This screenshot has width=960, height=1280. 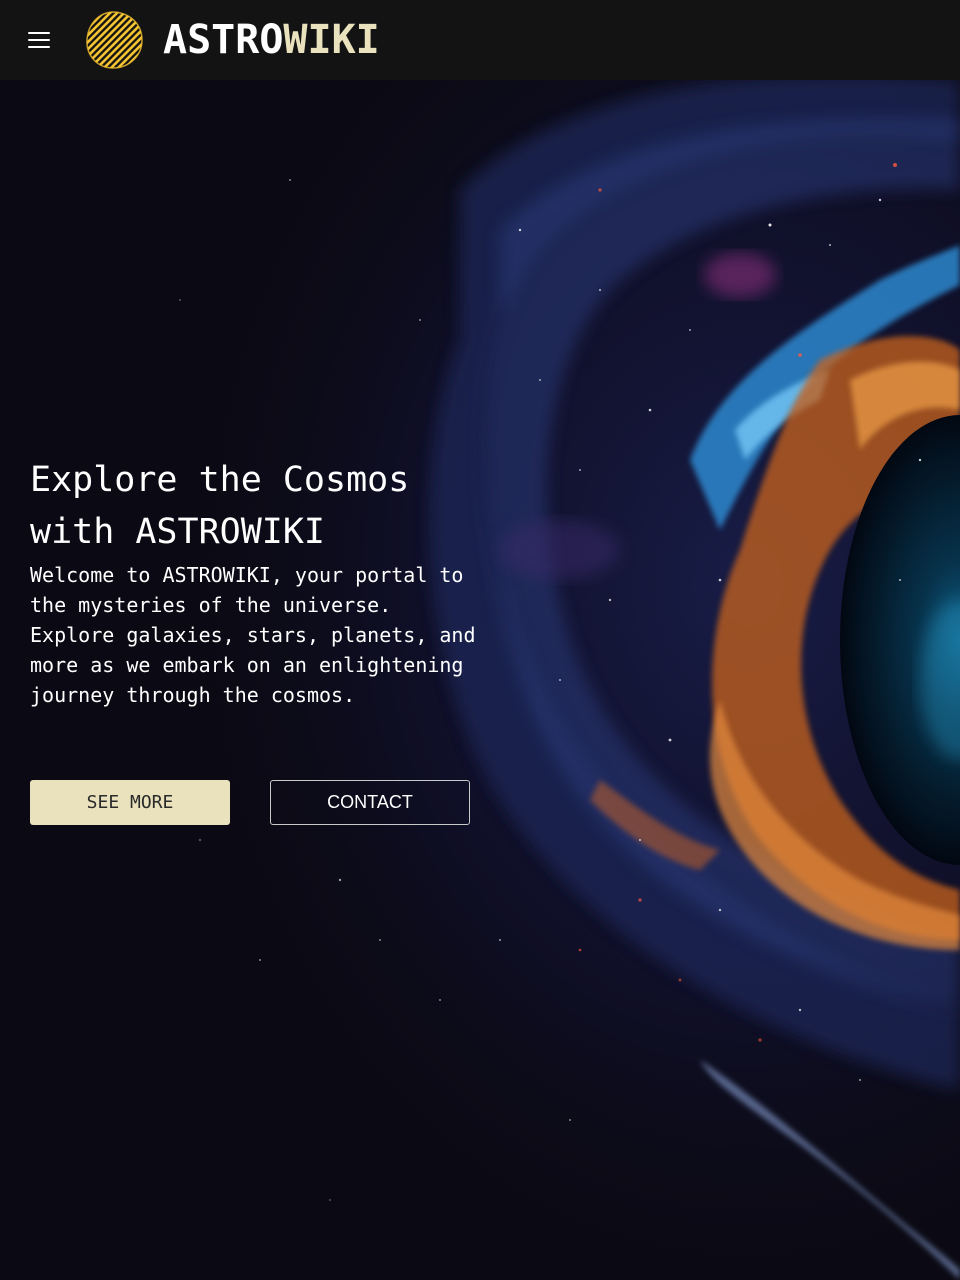 What do you see at coordinates (130, 802) in the screenshot?
I see `see-more-button: SEE MORE` at bounding box center [130, 802].